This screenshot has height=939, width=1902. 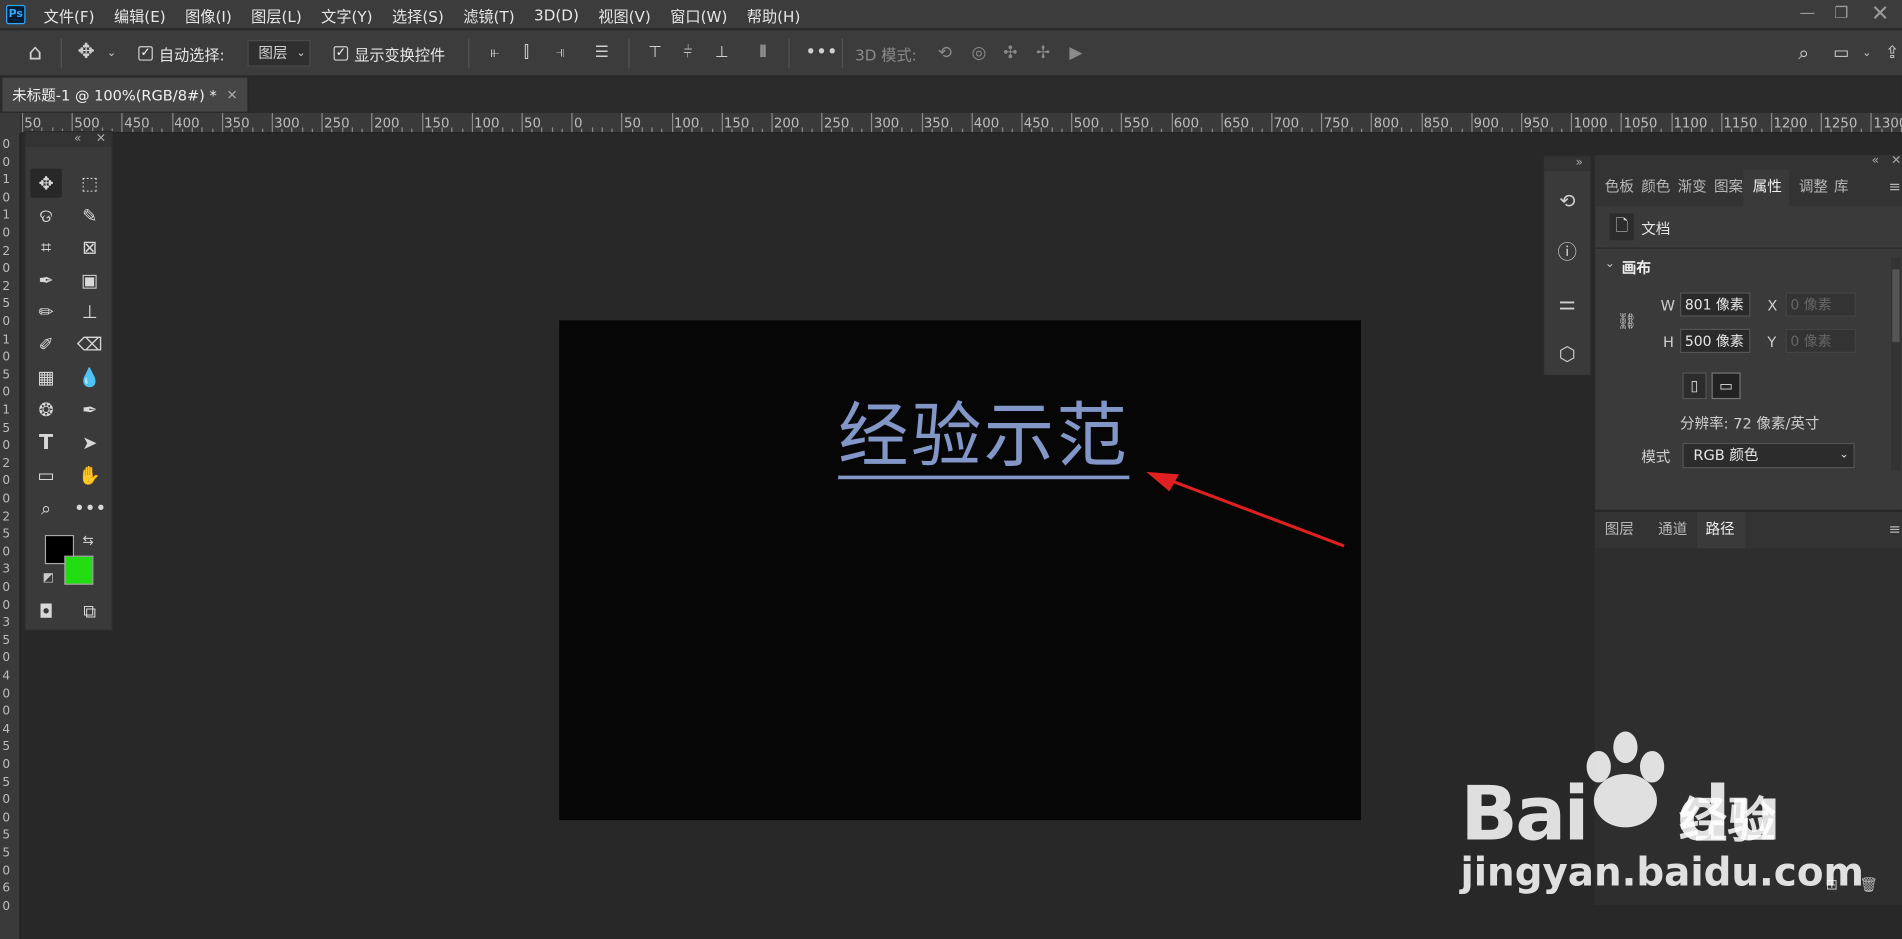 What do you see at coordinates (1567, 354) in the screenshot?
I see `3d-panel-icon: ⬡` at bounding box center [1567, 354].